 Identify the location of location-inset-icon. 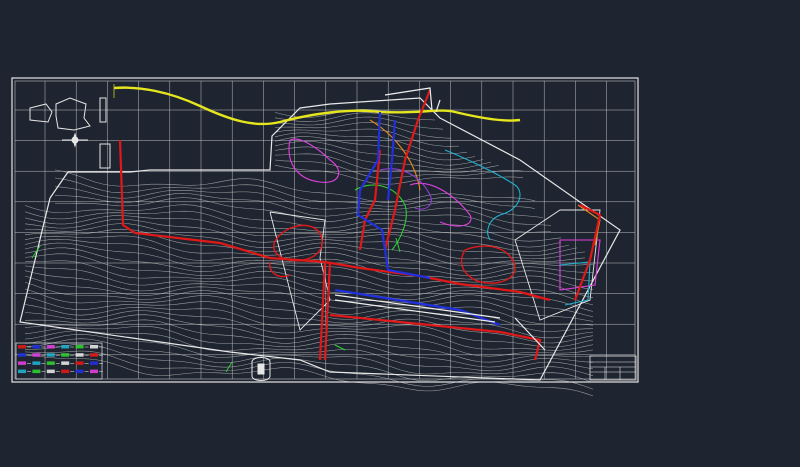
(60, 114).